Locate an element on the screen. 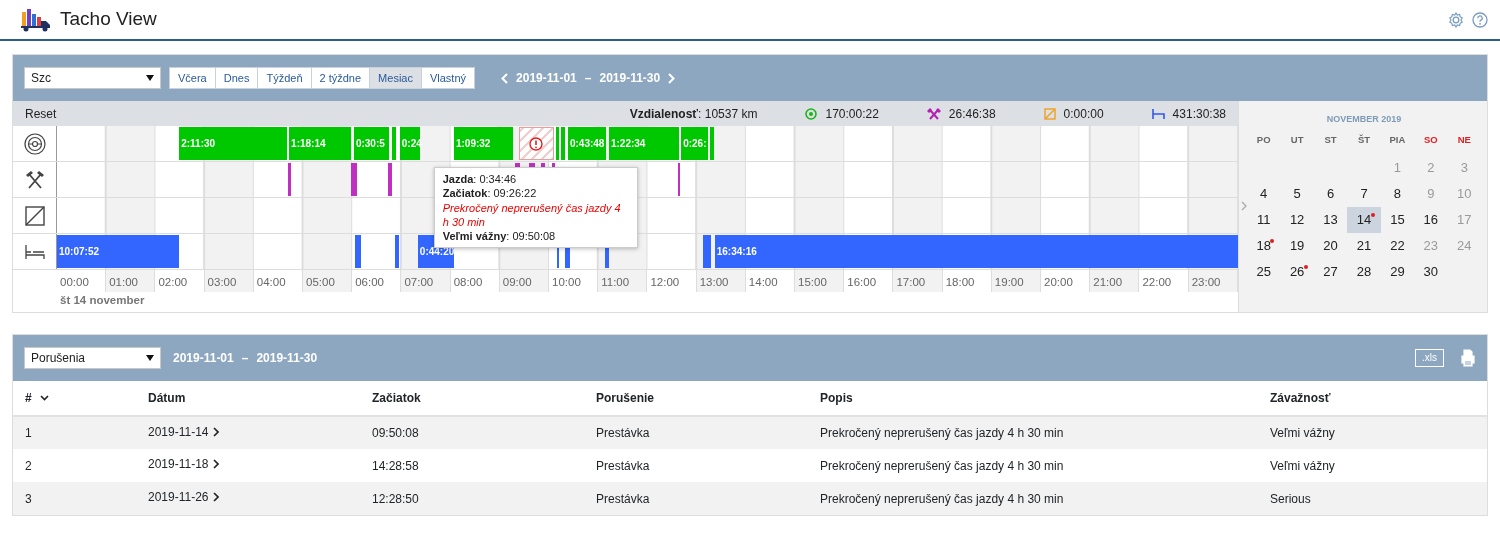  dropdown: Szc is located at coordinates (92, 78).